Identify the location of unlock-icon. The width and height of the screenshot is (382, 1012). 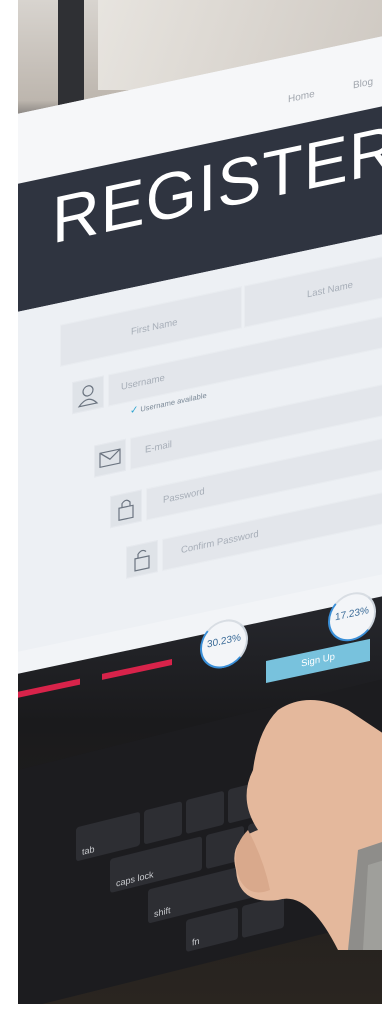
(142, 560).